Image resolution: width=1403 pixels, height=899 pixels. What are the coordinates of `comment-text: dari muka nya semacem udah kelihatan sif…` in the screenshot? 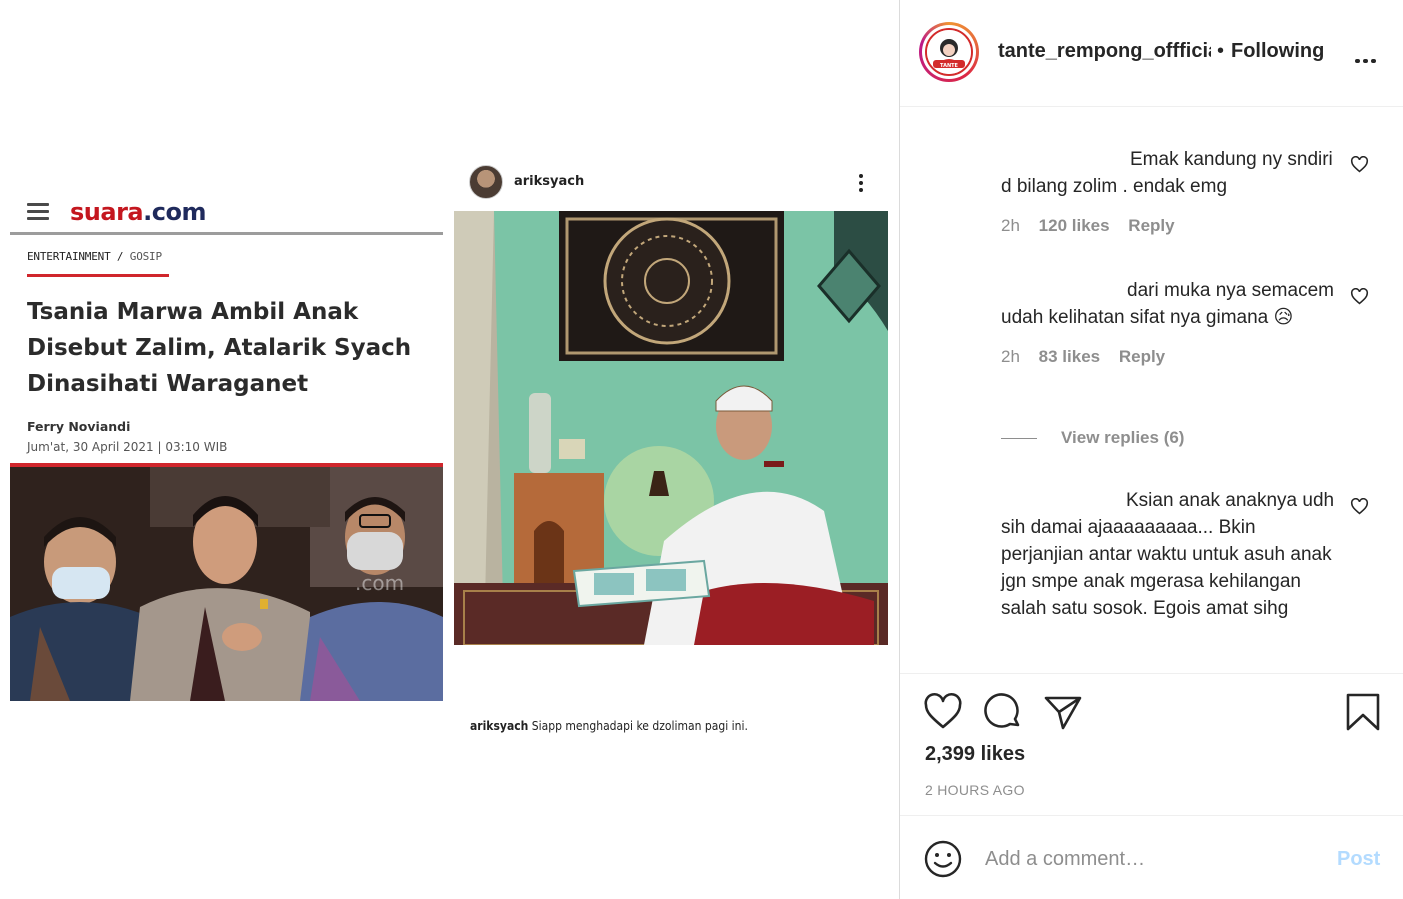 It's located at (1167, 304).